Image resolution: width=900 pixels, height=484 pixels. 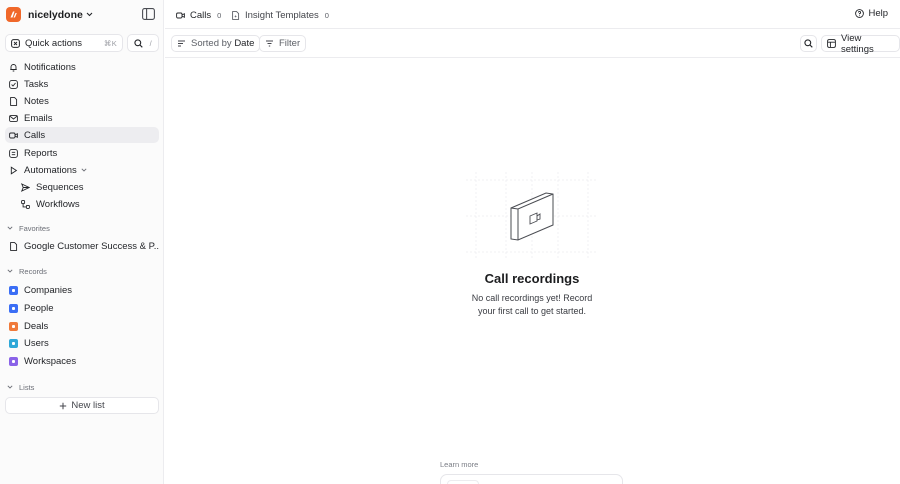 I want to click on tab-insight-templates: Insight Templates 0, so click(x=280, y=15).